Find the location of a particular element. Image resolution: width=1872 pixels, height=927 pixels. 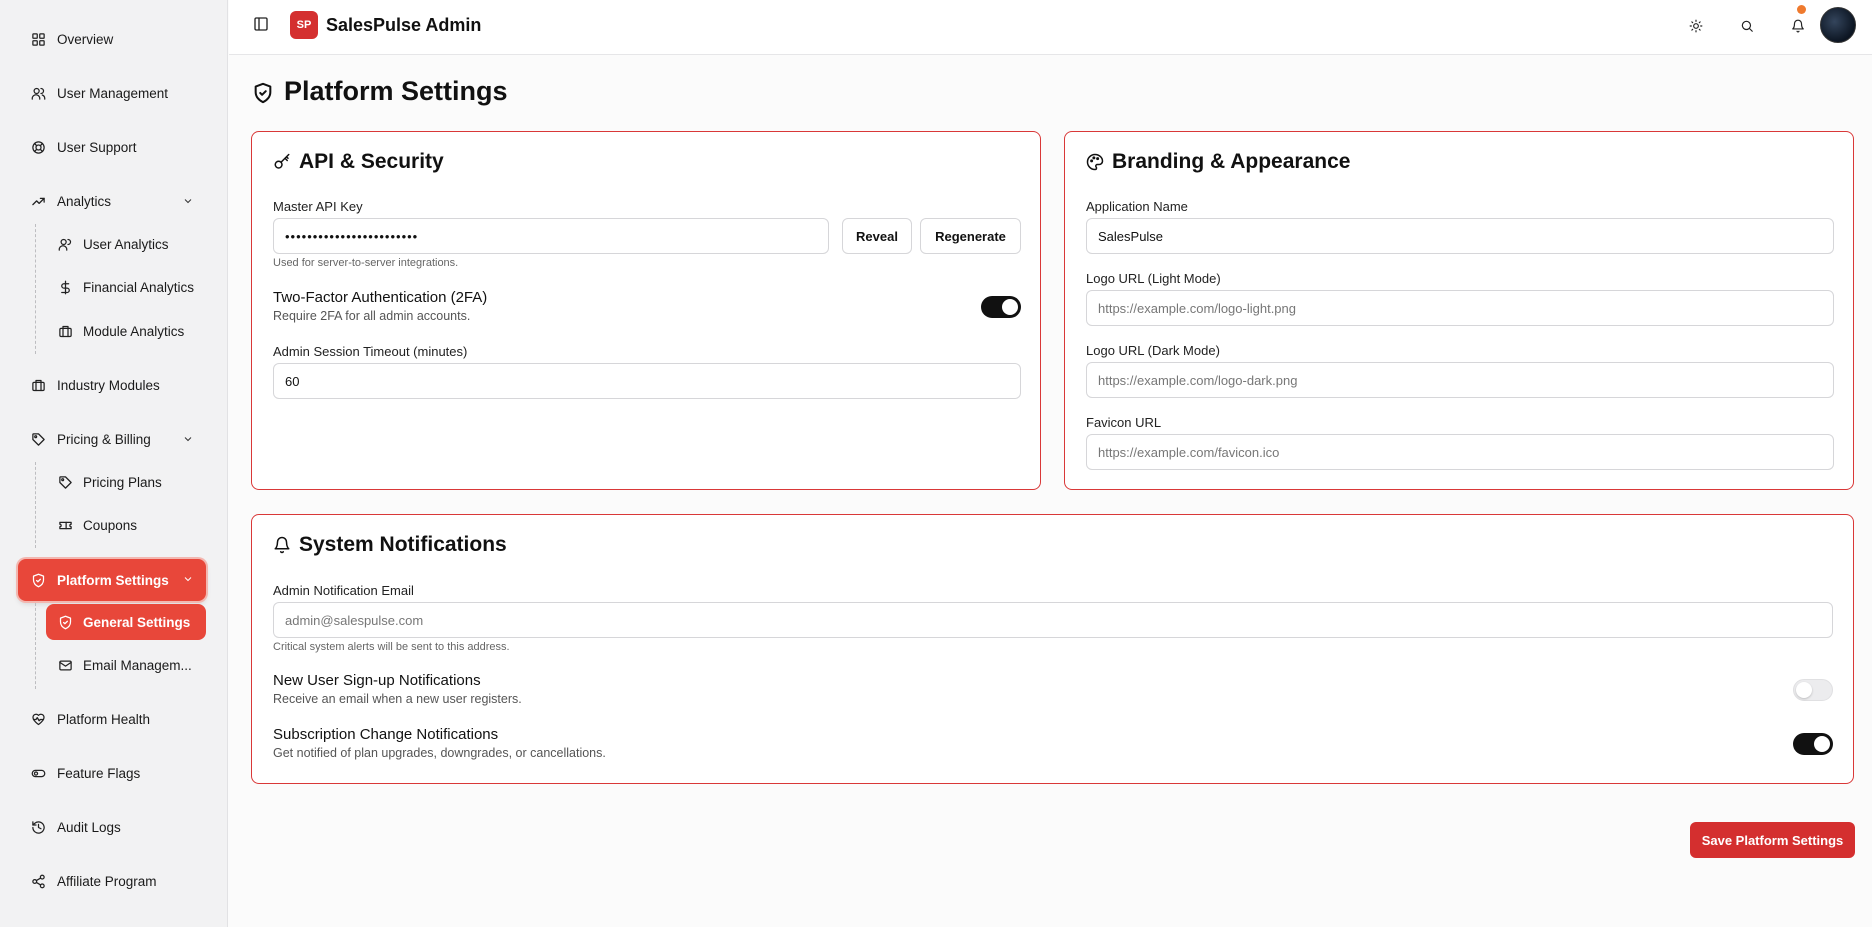

sidebar-item-industry-modules: Industry Modules is located at coordinates (112, 385).